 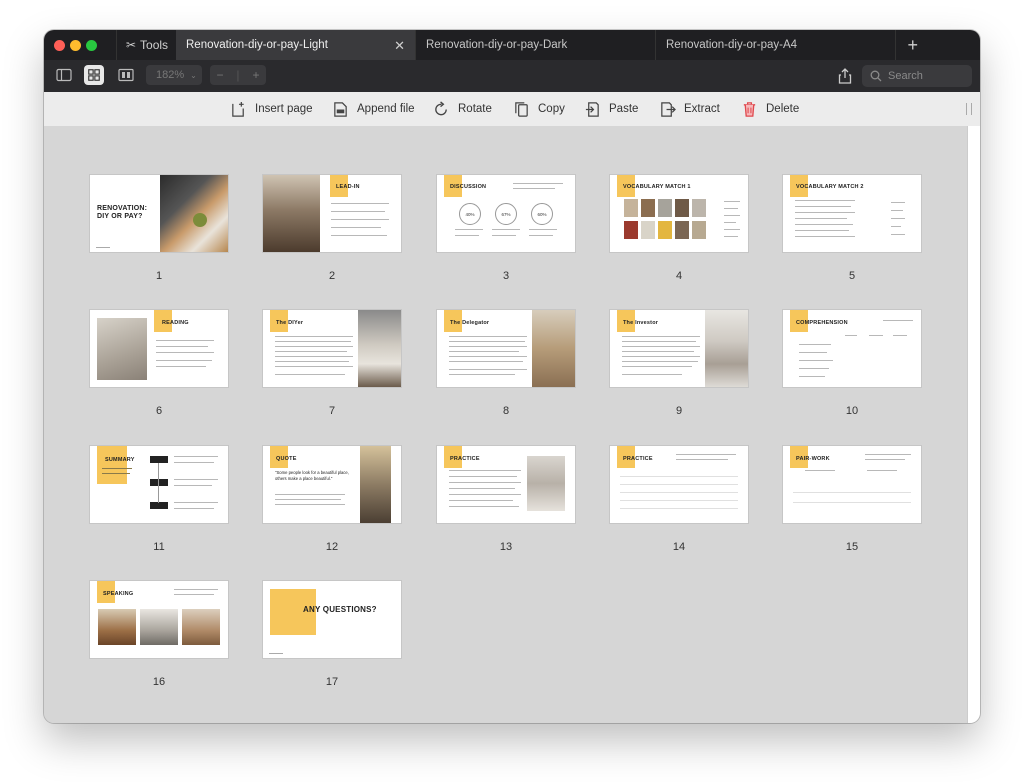 What do you see at coordinates (917, 76) in the screenshot?
I see `search-input: Search` at bounding box center [917, 76].